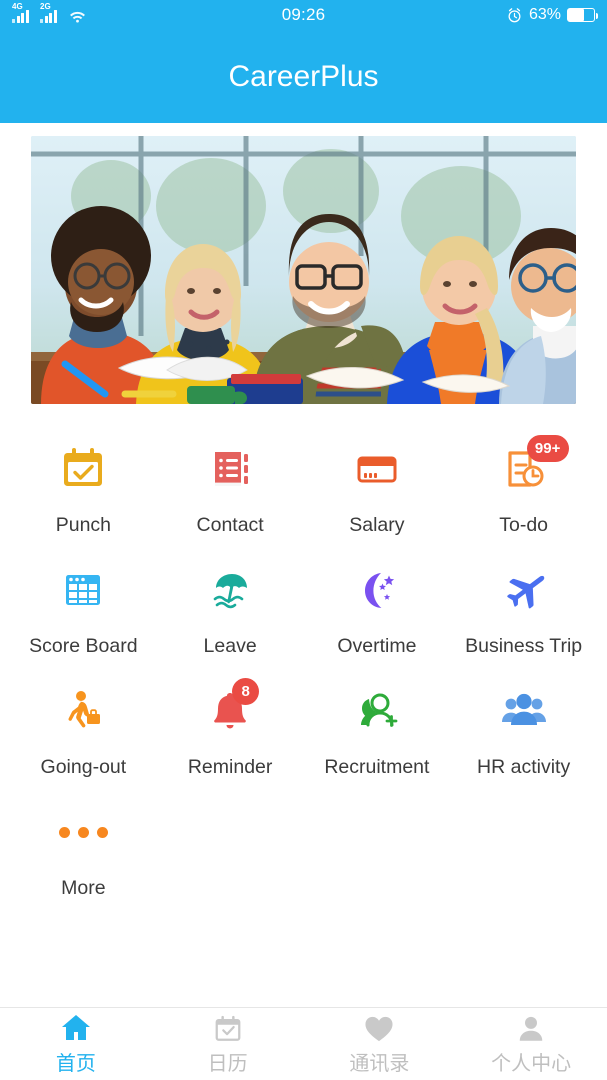 The image size is (607, 1080). Describe the element at coordinates (377, 711) in the screenshot. I see `add-person-icon` at that location.